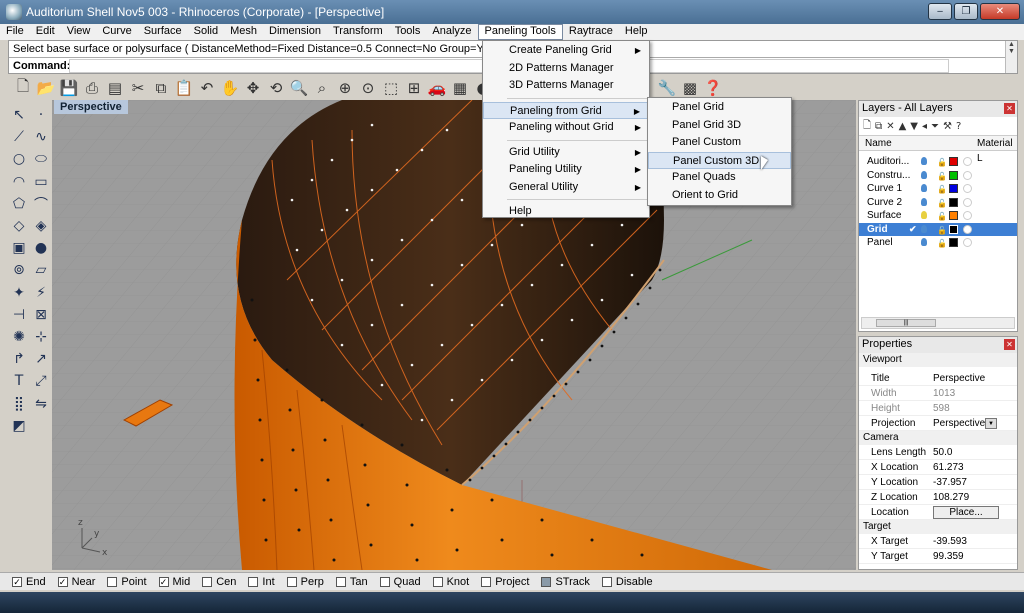  I want to click on prop-x-target: X Target -39.593, so click(938, 541).